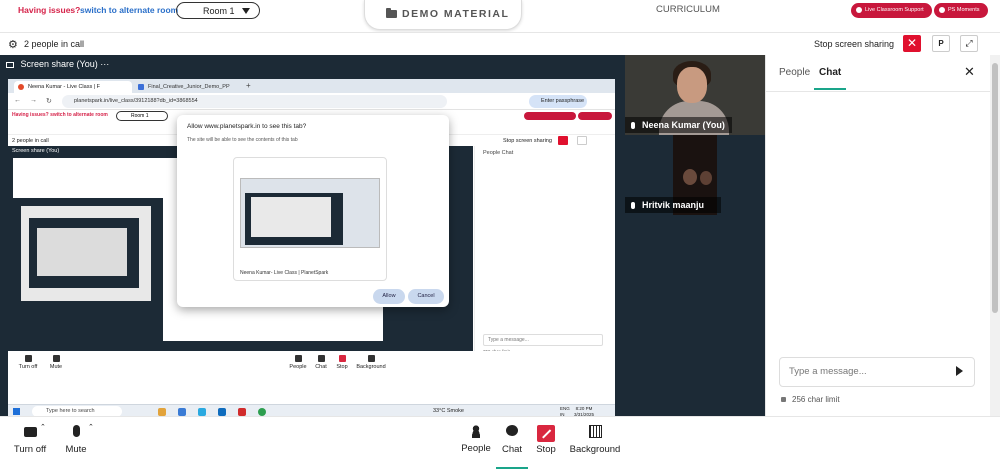  I want to click on participant-name: Neena Kumar (You), so click(683, 125).